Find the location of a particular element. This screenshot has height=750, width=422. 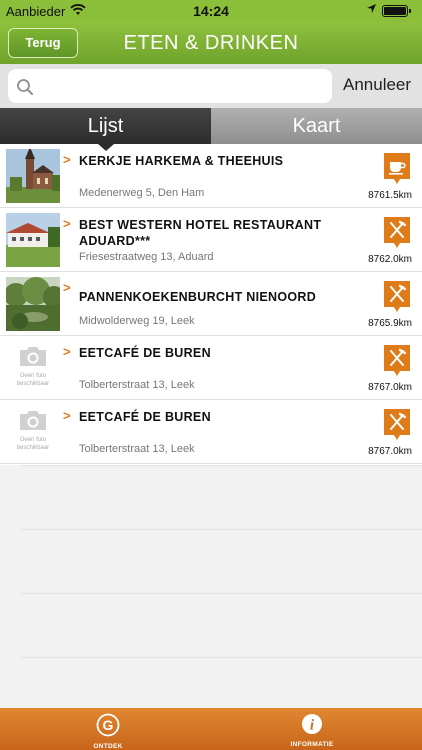

search-input is located at coordinates (182, 86).